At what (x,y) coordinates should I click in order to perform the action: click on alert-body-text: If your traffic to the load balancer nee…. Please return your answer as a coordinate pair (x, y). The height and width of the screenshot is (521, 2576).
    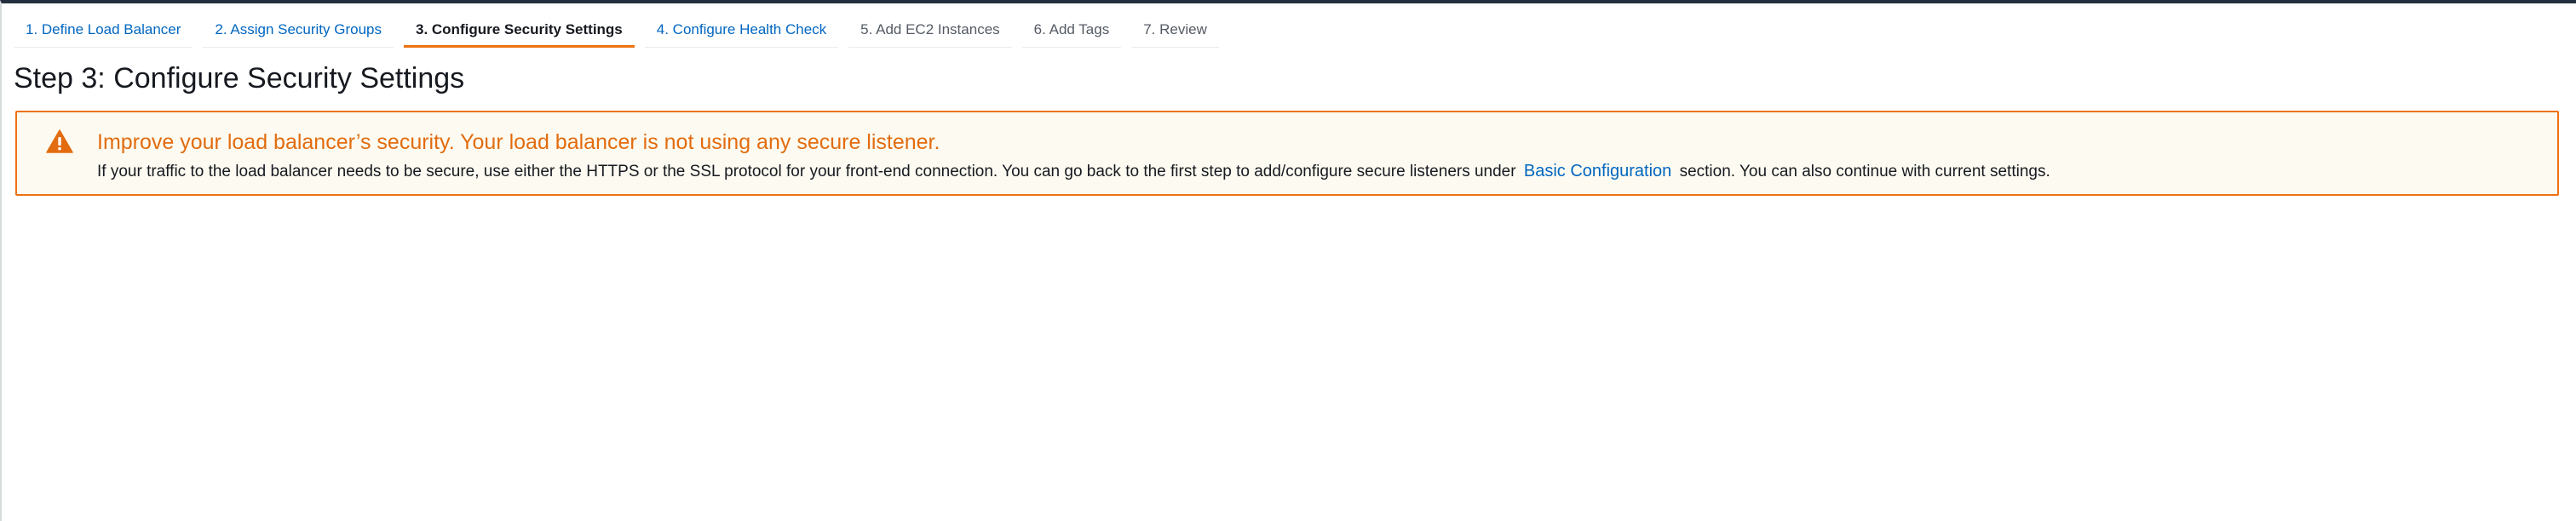
    Looking at the image, I should click on (809, 171).